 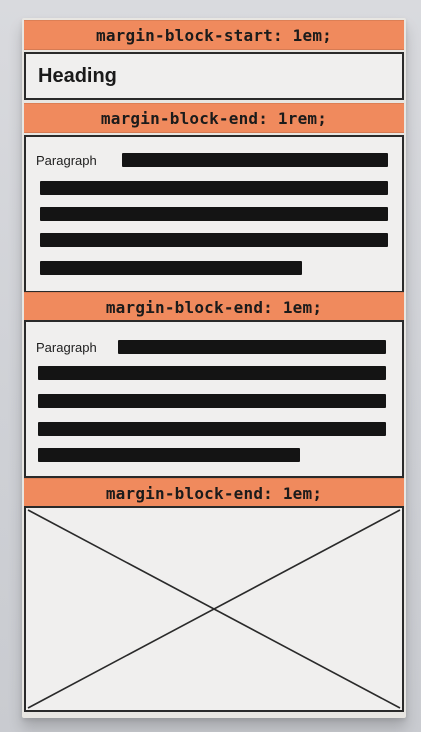 What do you see at coordinates (77, 75) in the screenshot?
I see `heading-text: Heading` at bounding box center [77, 75].